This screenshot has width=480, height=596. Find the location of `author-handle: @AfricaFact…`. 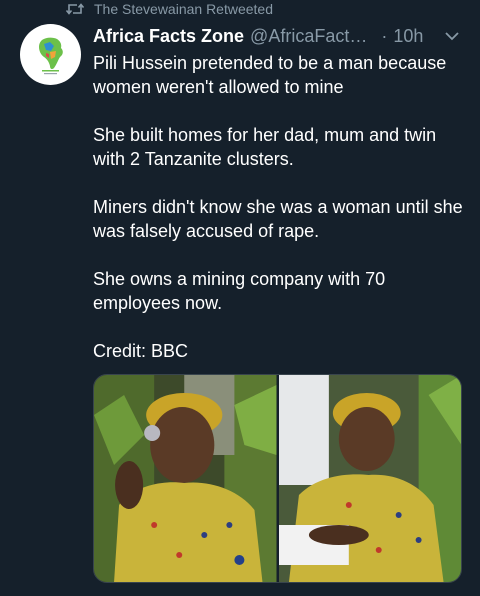

author-handle: @AfricaFact… is located at coordinates (308, 36).